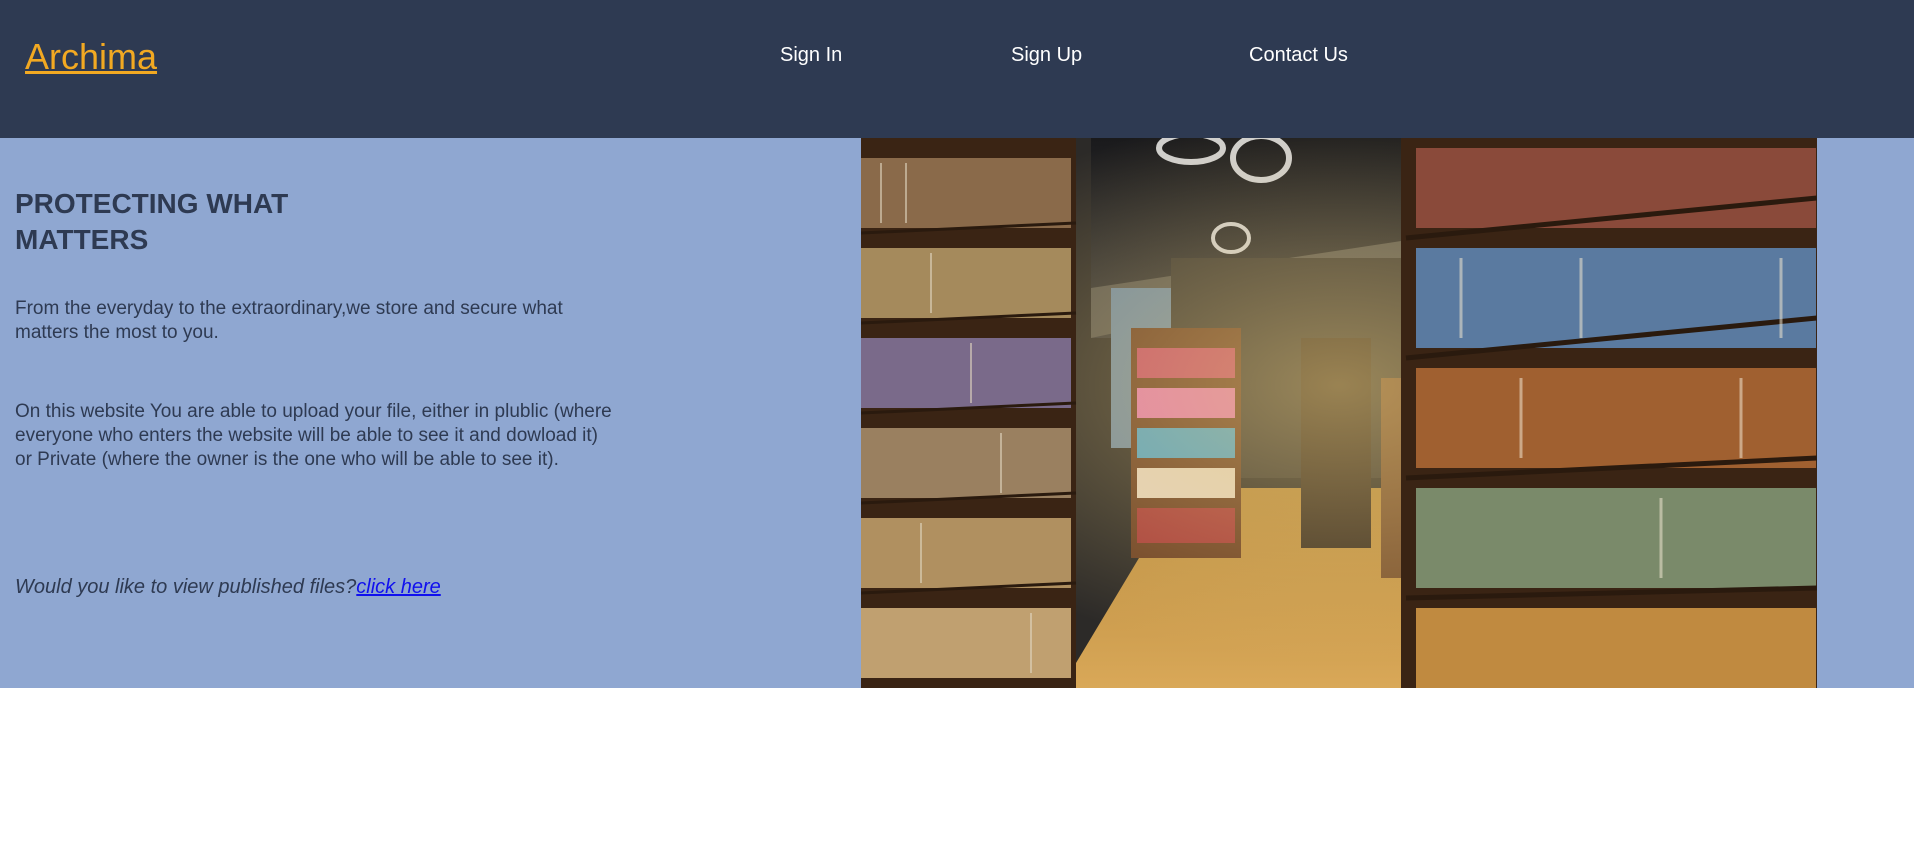 The height and width of the screenshot is (853, 1914). What do you see at coordinates (1298, 55) in the screenshot?
I see `nav-contact-link: Contact Us` at bounding box center [1298, 55].